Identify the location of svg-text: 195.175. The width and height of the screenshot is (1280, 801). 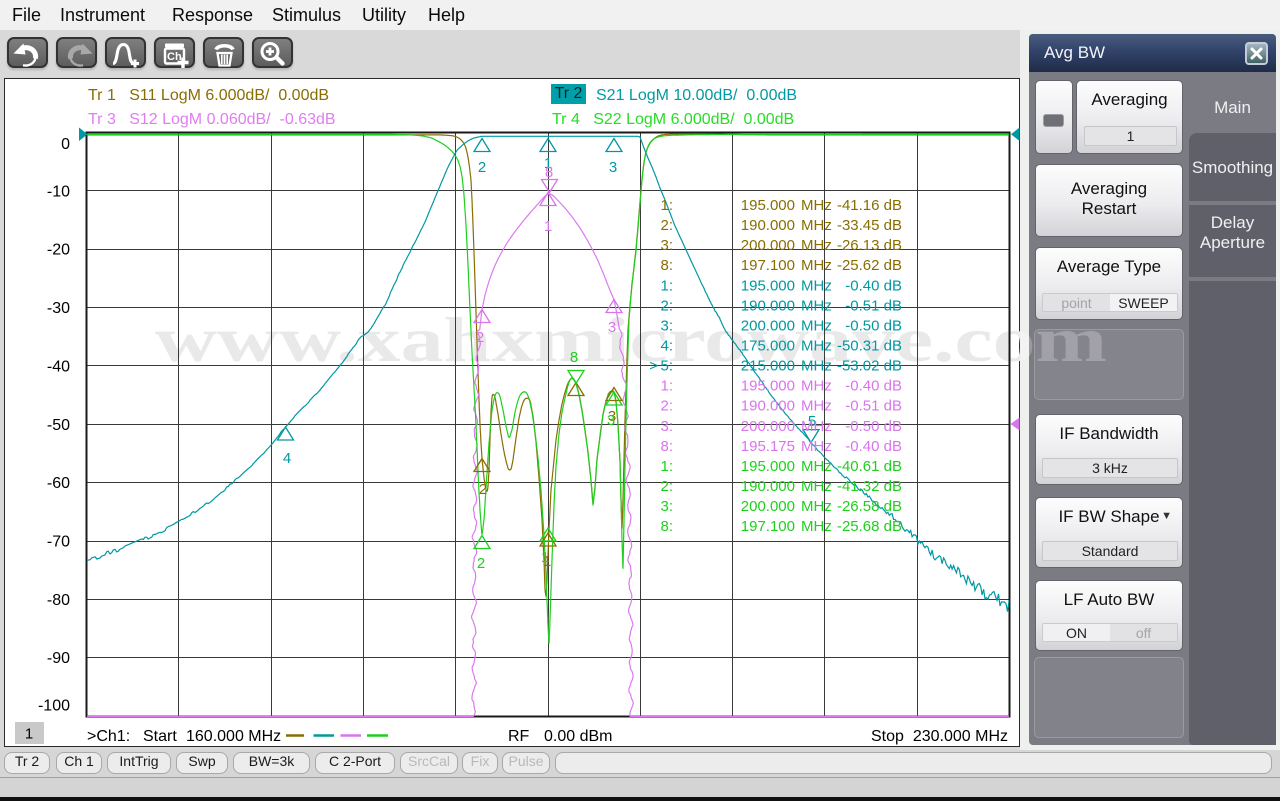
(768, 446).